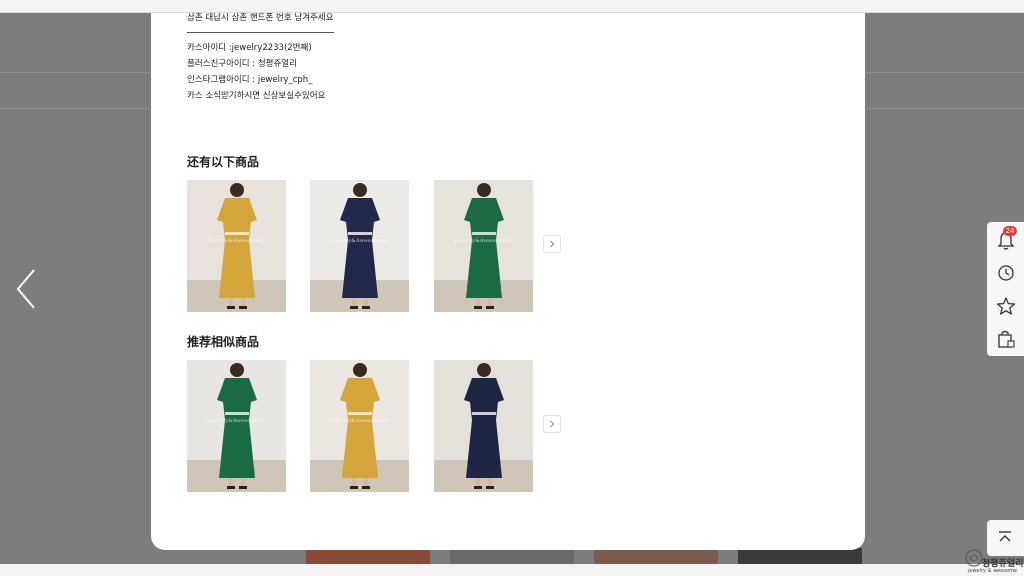  I want to click on quick-menu-bar, so click(1005, 289).